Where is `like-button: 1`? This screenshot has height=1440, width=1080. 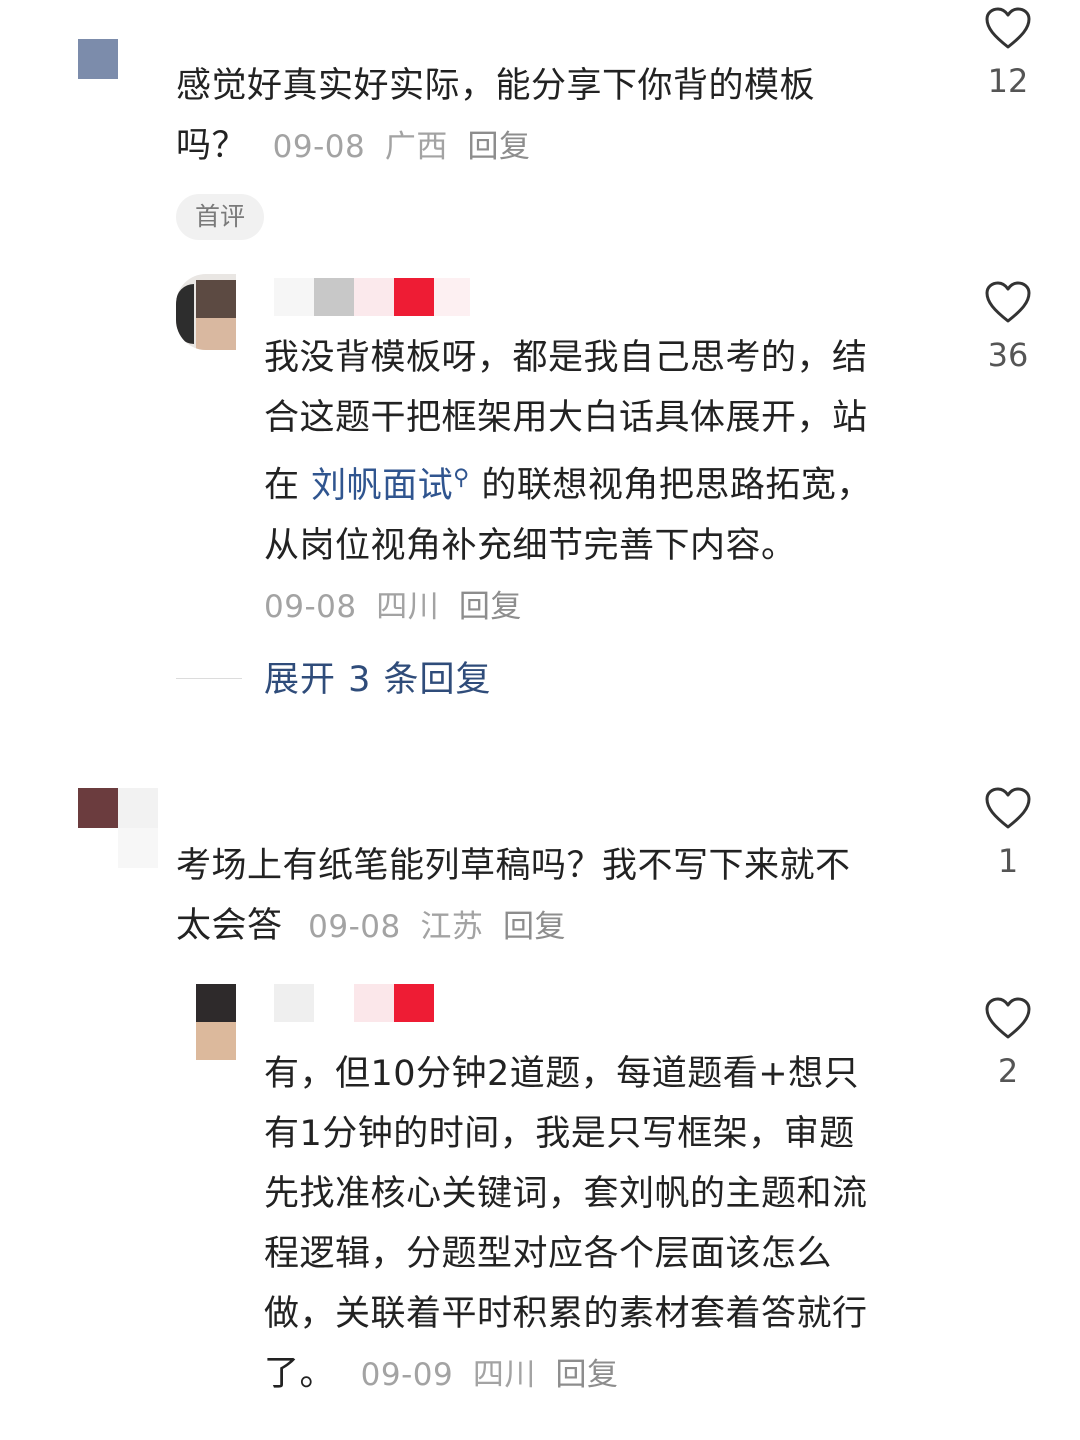
like-button: 1 is located at coordinates (1008, 833).